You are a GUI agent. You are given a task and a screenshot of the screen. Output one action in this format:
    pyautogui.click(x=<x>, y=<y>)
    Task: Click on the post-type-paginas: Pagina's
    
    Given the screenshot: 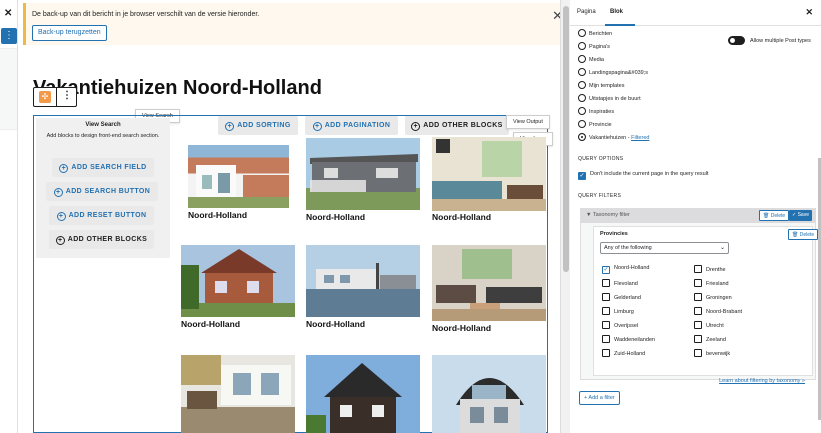 What is the action you would take?
    pyautogui.click(x=594, y=46)
    